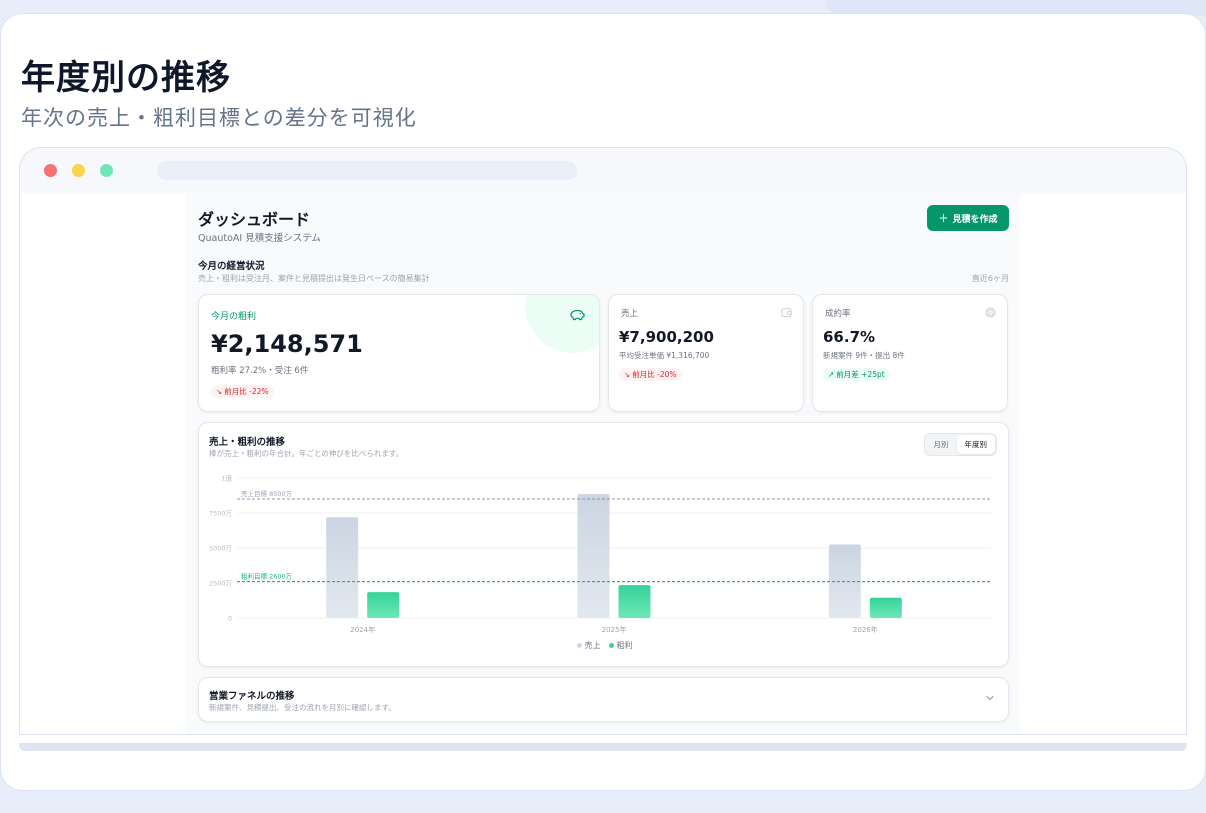 The height and width of the screenshot is (813, 1206). Describe the element at coordinates (990, 278) in the screenshot. I see `section-range: 直近6ヶ月` at that location.